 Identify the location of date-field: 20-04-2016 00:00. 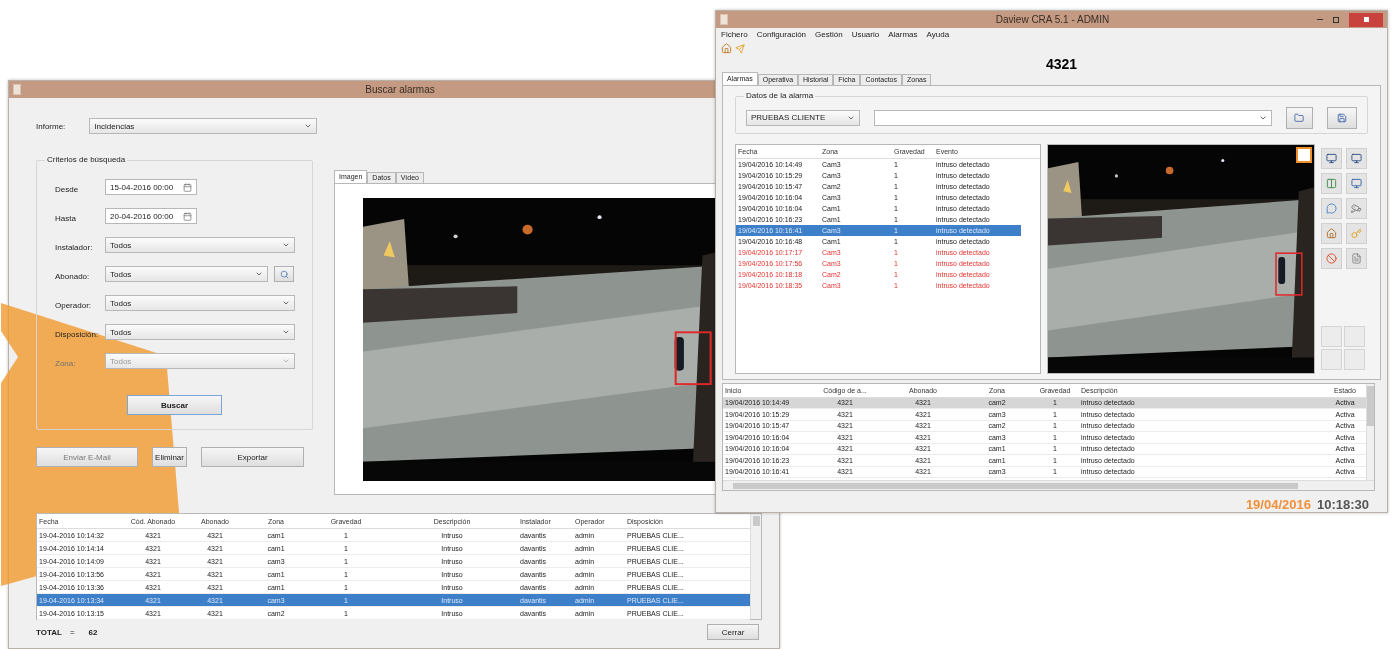
(151, 216).